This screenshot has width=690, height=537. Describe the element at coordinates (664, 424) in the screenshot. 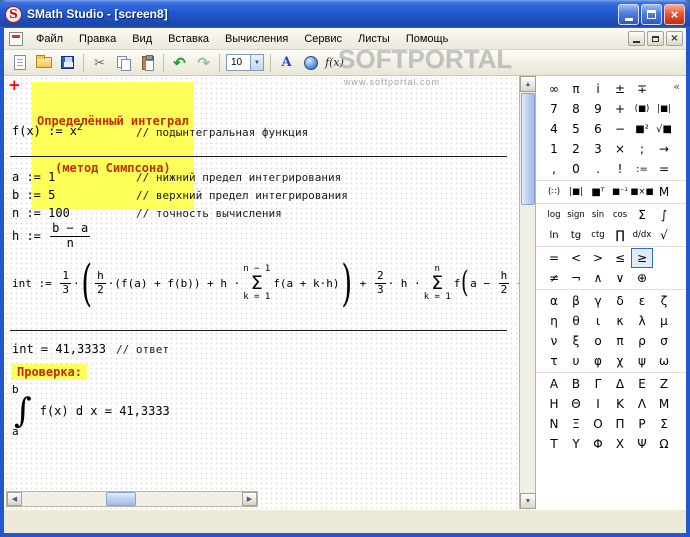

I see `palette-button: Σ` at that location.